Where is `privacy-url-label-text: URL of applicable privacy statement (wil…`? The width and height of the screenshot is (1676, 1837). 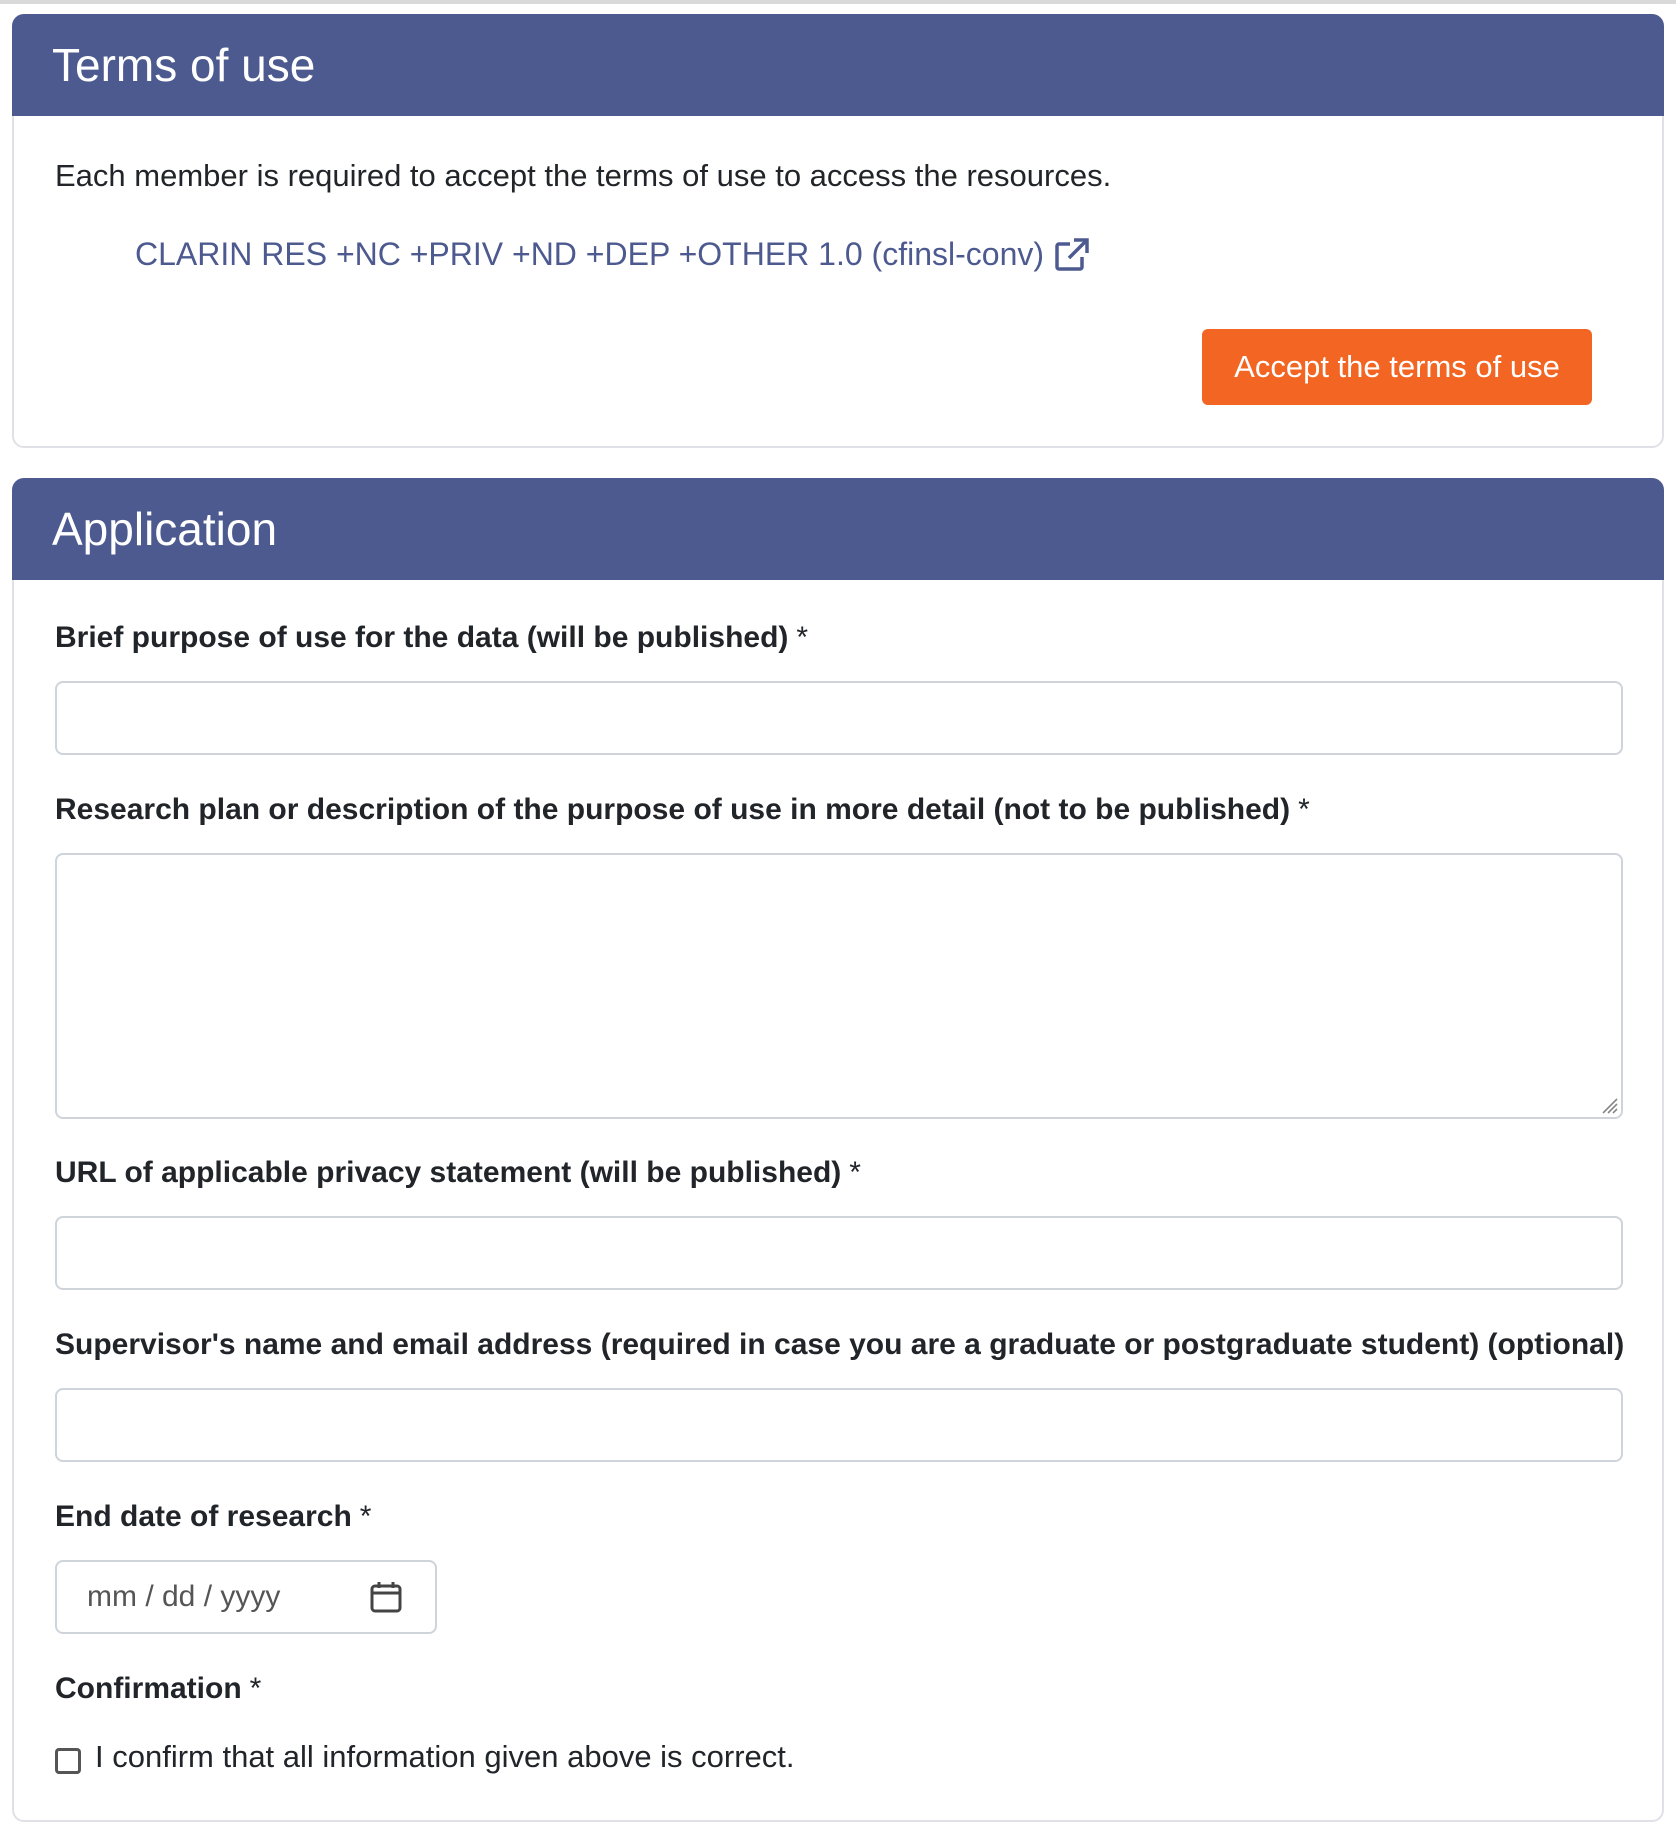 privacy-url-label-text: URL of applicable privacy statement (wil… is located at coordinates (448, 1172).